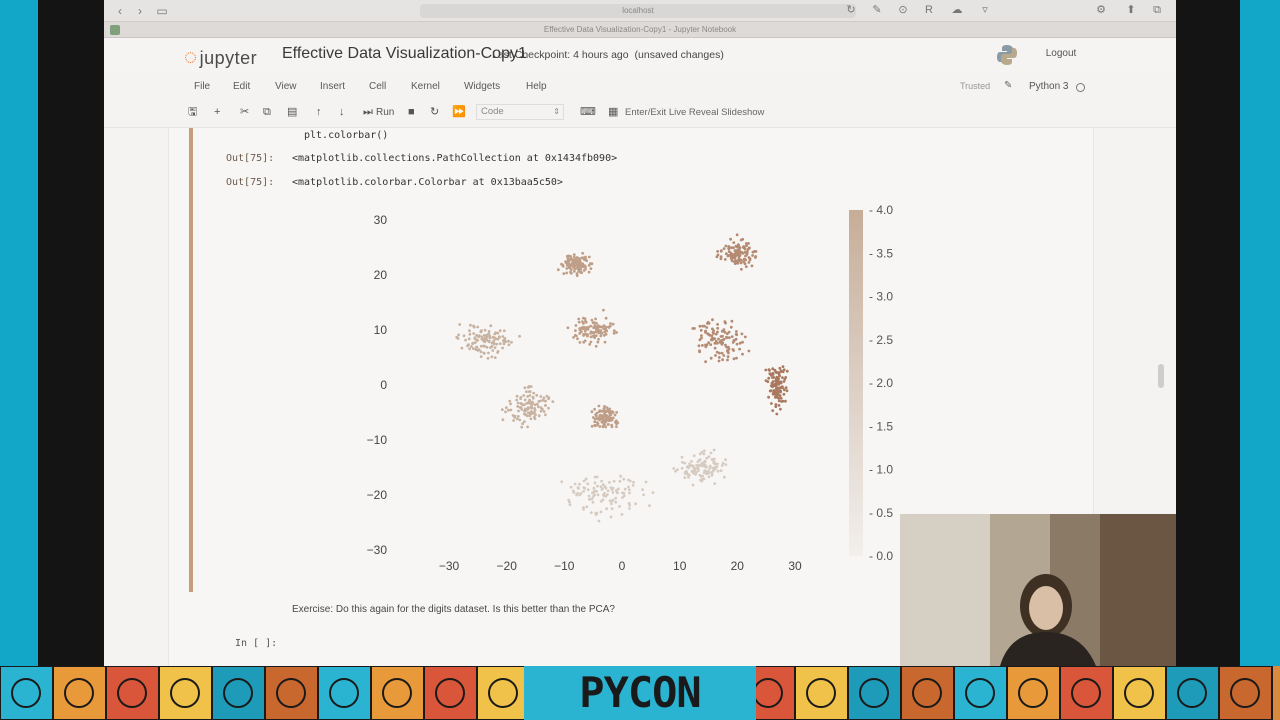 The width and height of the screenshot is (1280, 720). I want to click on jupyter-logo: ◌ jupyter, so click(220, 57).